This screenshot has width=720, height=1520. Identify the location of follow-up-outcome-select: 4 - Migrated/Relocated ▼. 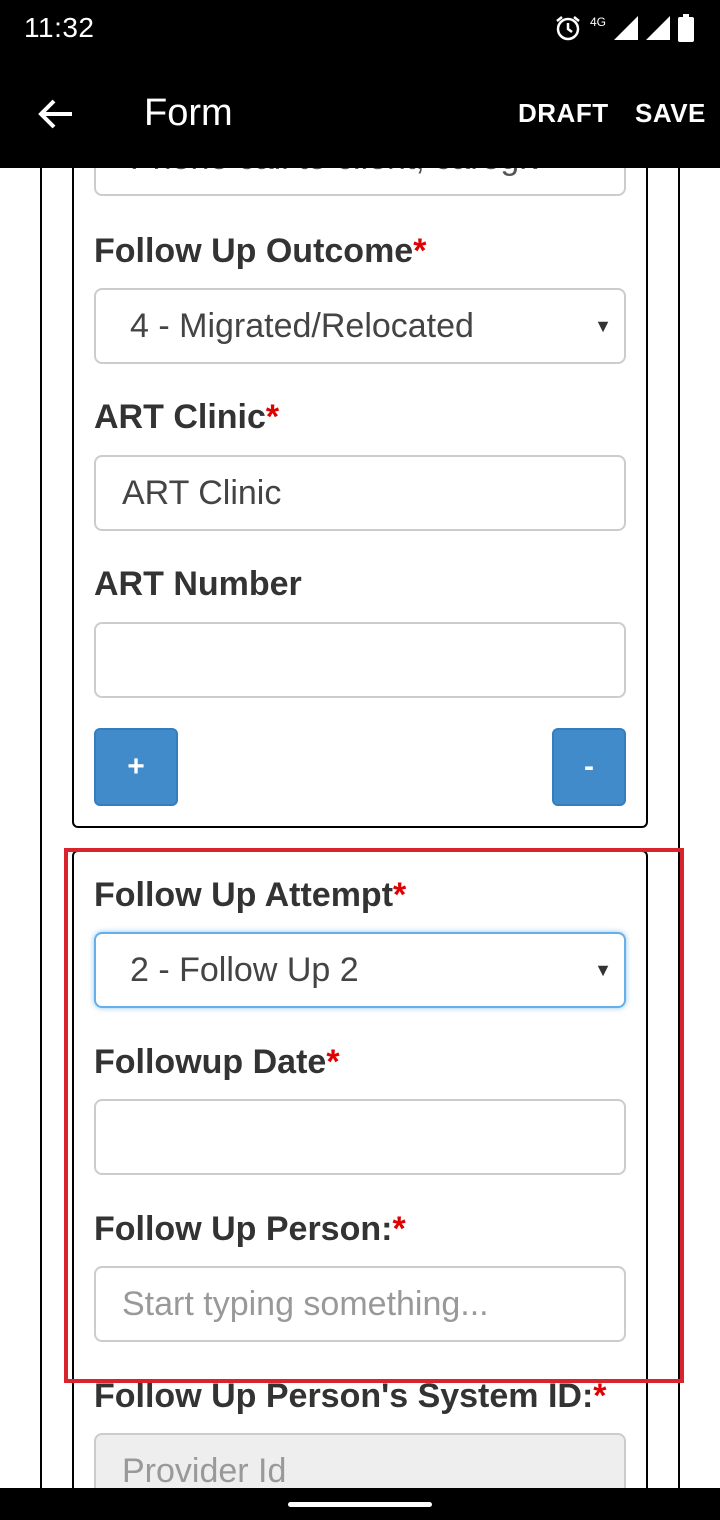
(360, 326).